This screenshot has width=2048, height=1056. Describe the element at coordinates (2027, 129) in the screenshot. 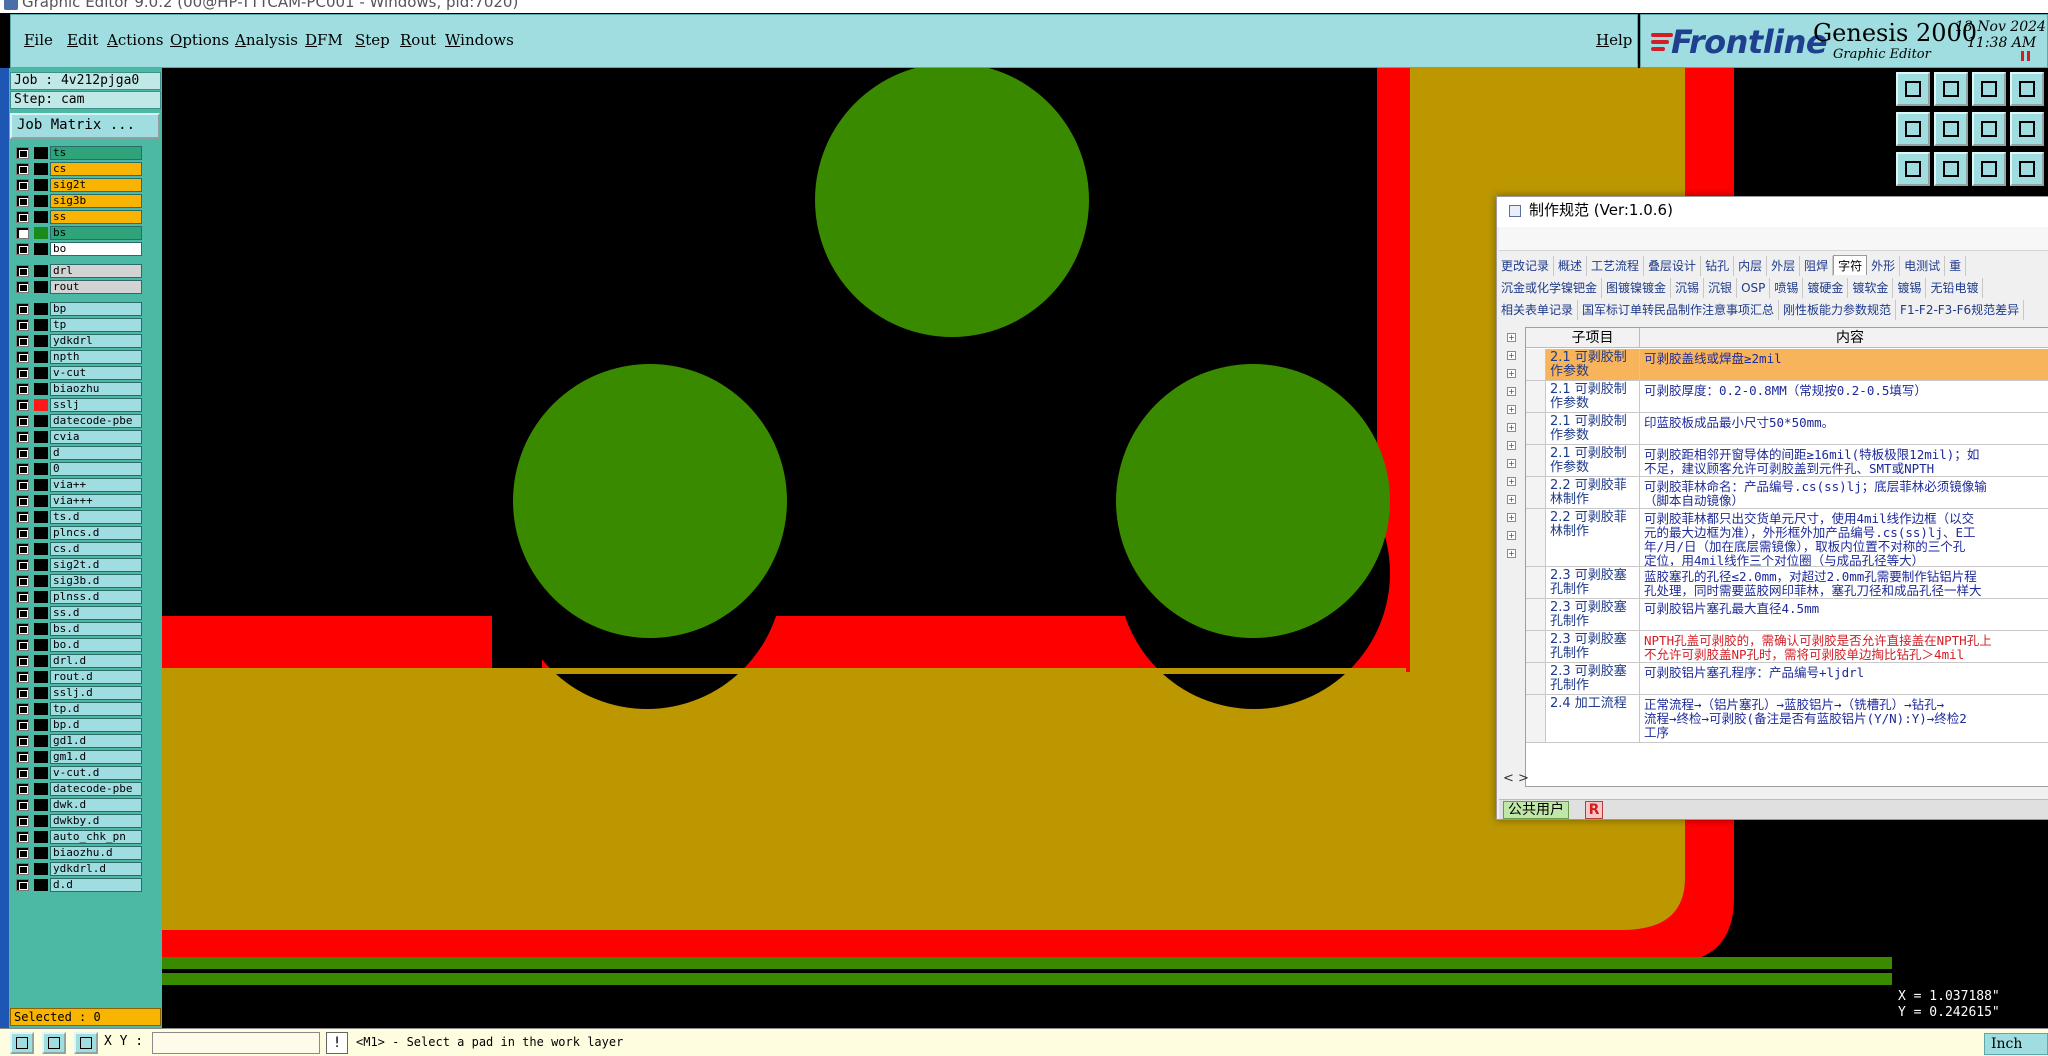

I see `redraw-icon` at that location.